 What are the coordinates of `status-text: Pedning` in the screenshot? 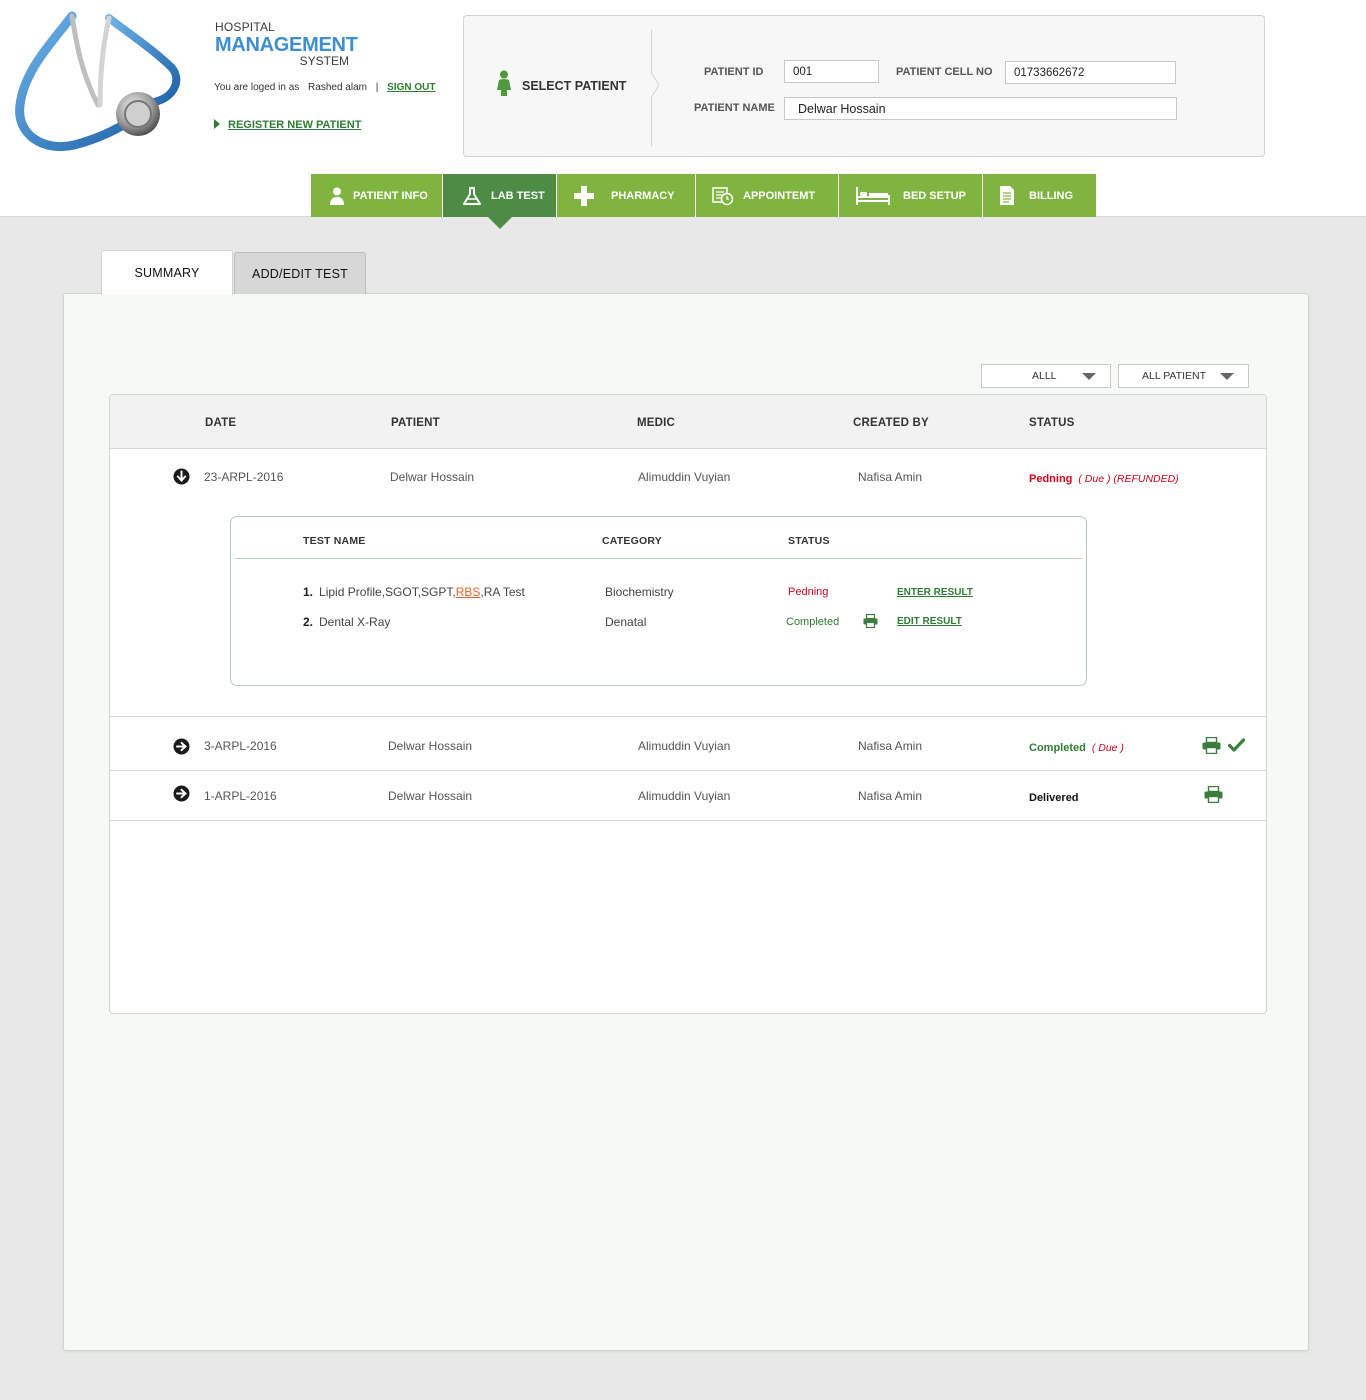 It's located at (1051, 479).